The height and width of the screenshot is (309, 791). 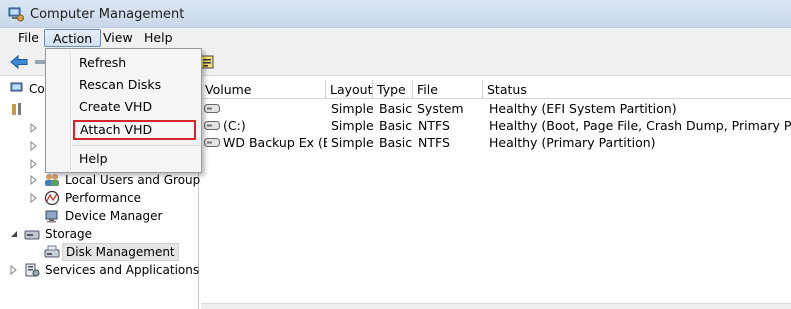 I want to click on cell-volume: (C:), so click(x=234, y=125).